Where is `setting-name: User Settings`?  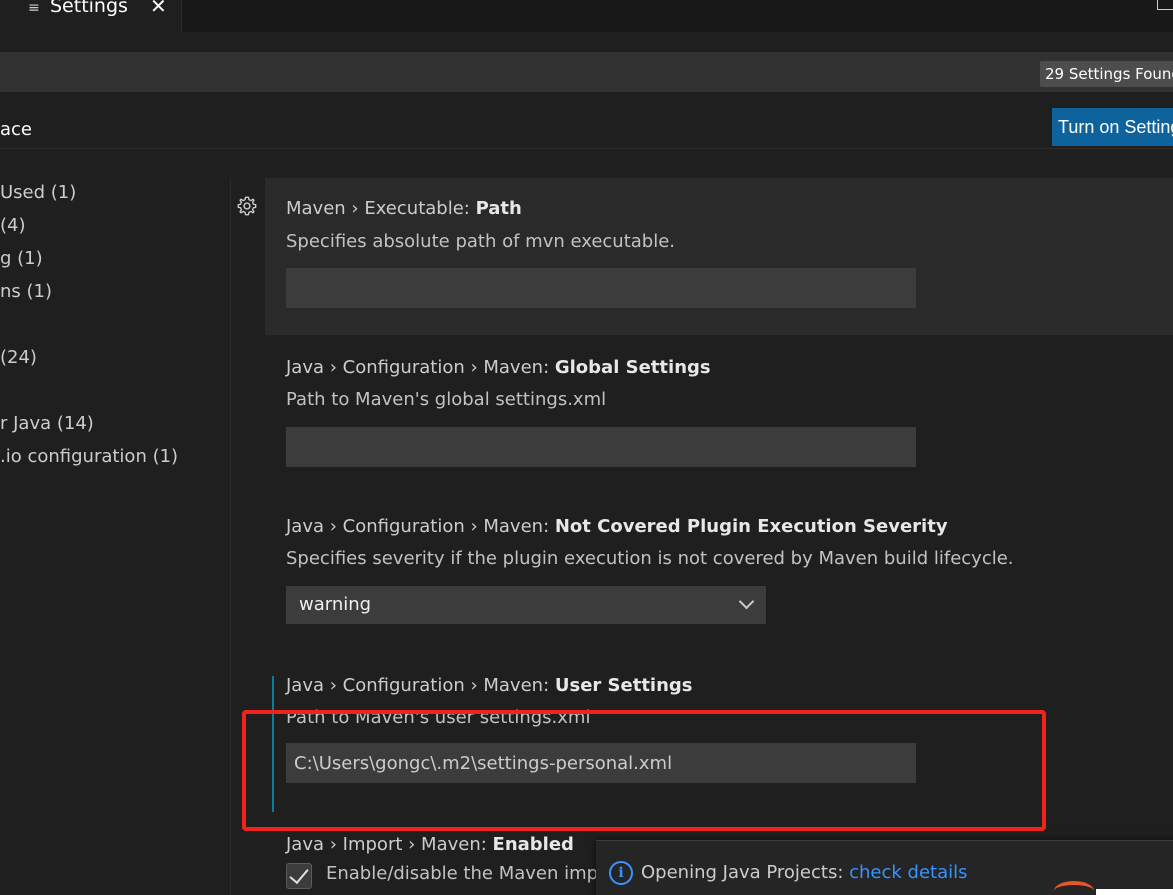
setting-name: User Settings is located at coordinates (623, 685).